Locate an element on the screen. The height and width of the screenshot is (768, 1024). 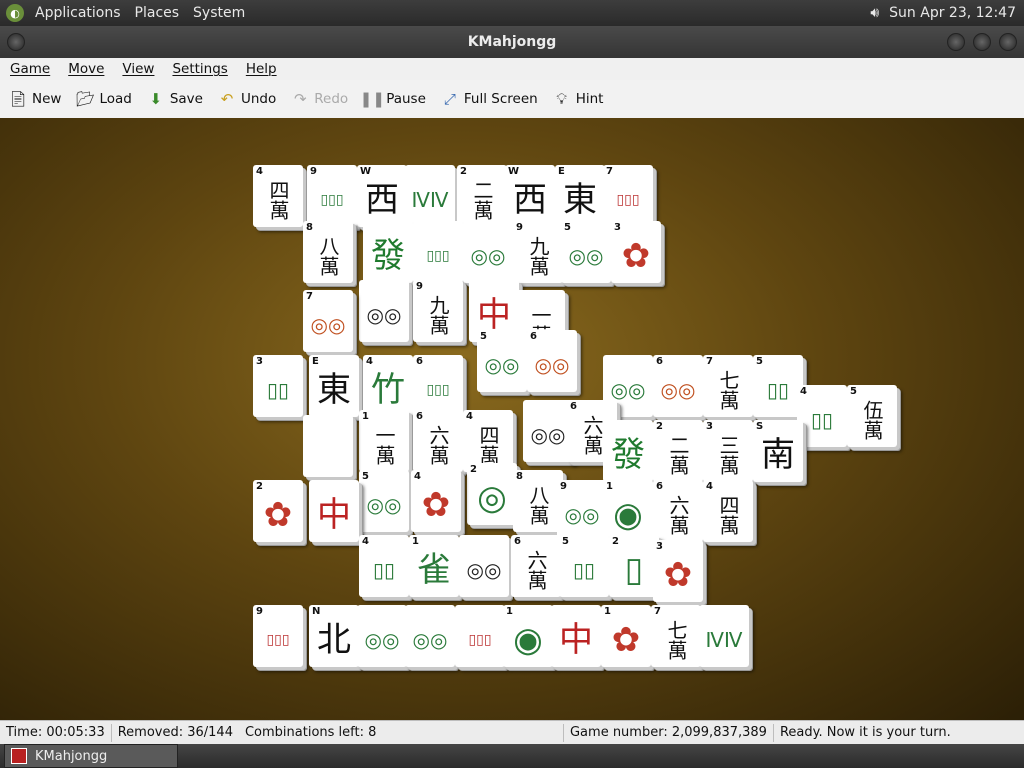
pause-button: ❚❚ Pause is located at coordinates (393, 99).